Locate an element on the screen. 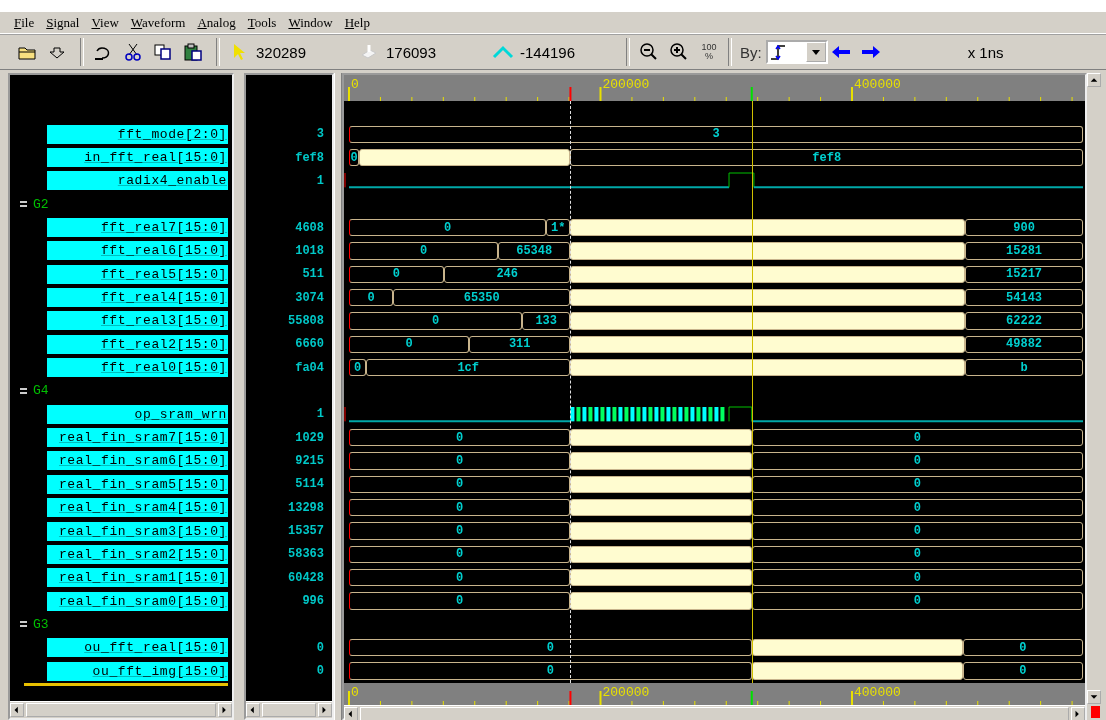 This screenshot has height=720, width=1106. signal-name: fft_mode[2:0] is located at coordinates (137, 134).